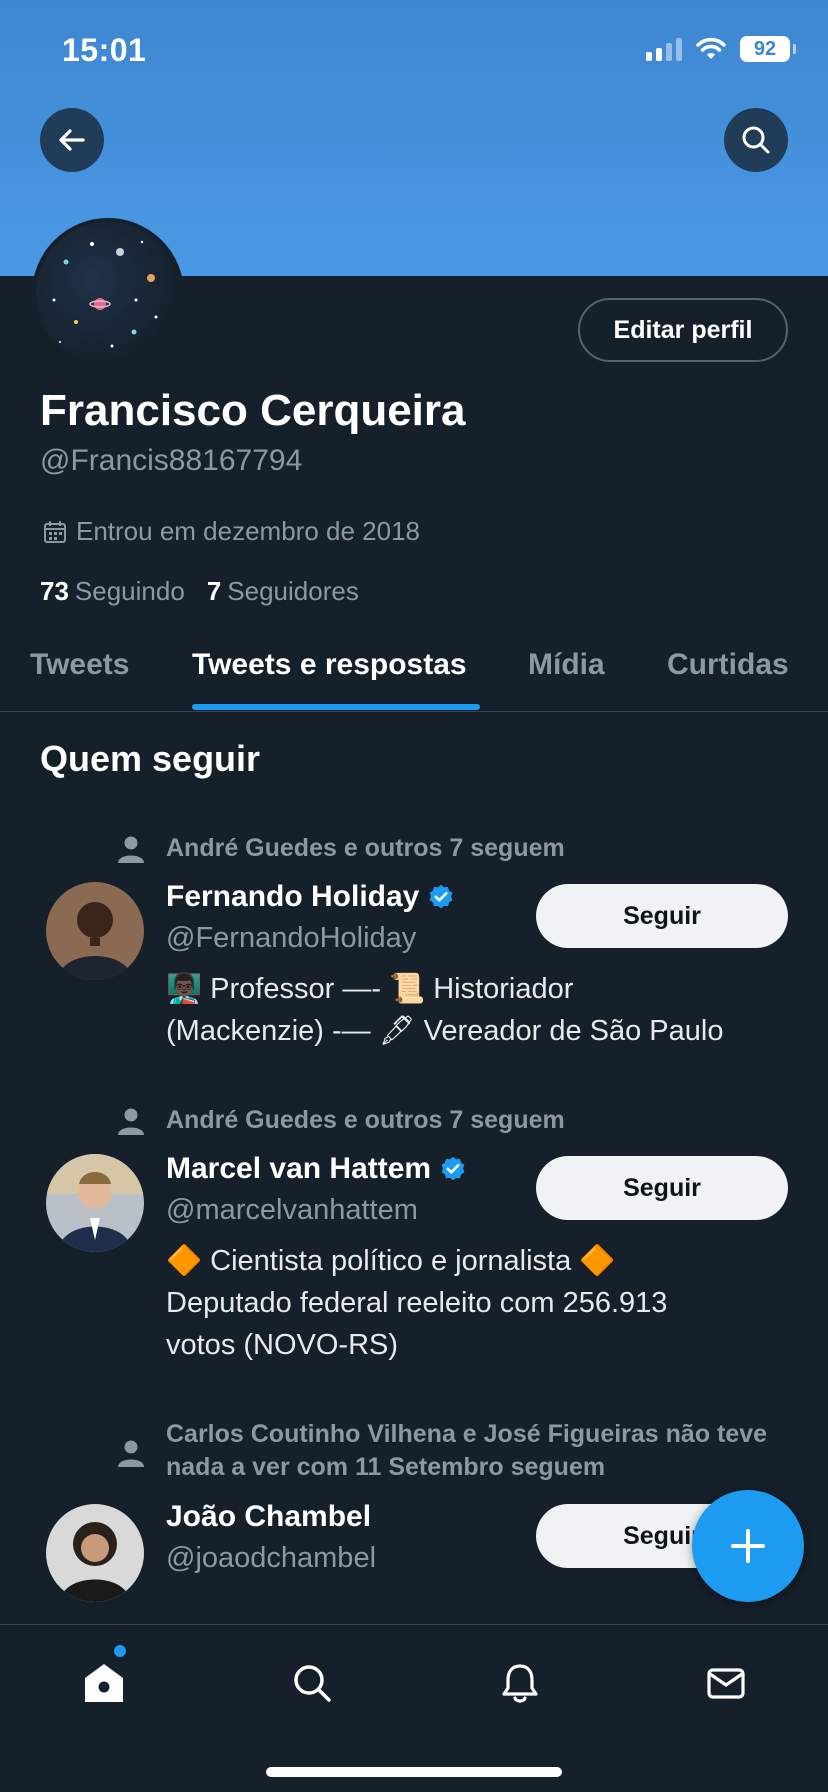 The width and height of the screenshot is (828, 1792). I want to click on home-icon, so click(104, 1683).